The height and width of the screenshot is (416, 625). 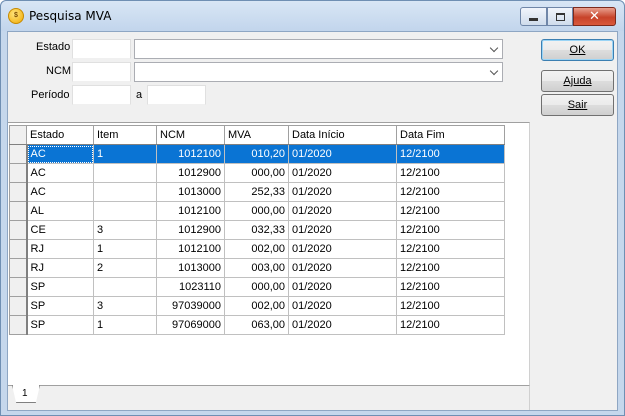 I want to click on ajuda-button: Ajuda, so click(x=577, y=81).